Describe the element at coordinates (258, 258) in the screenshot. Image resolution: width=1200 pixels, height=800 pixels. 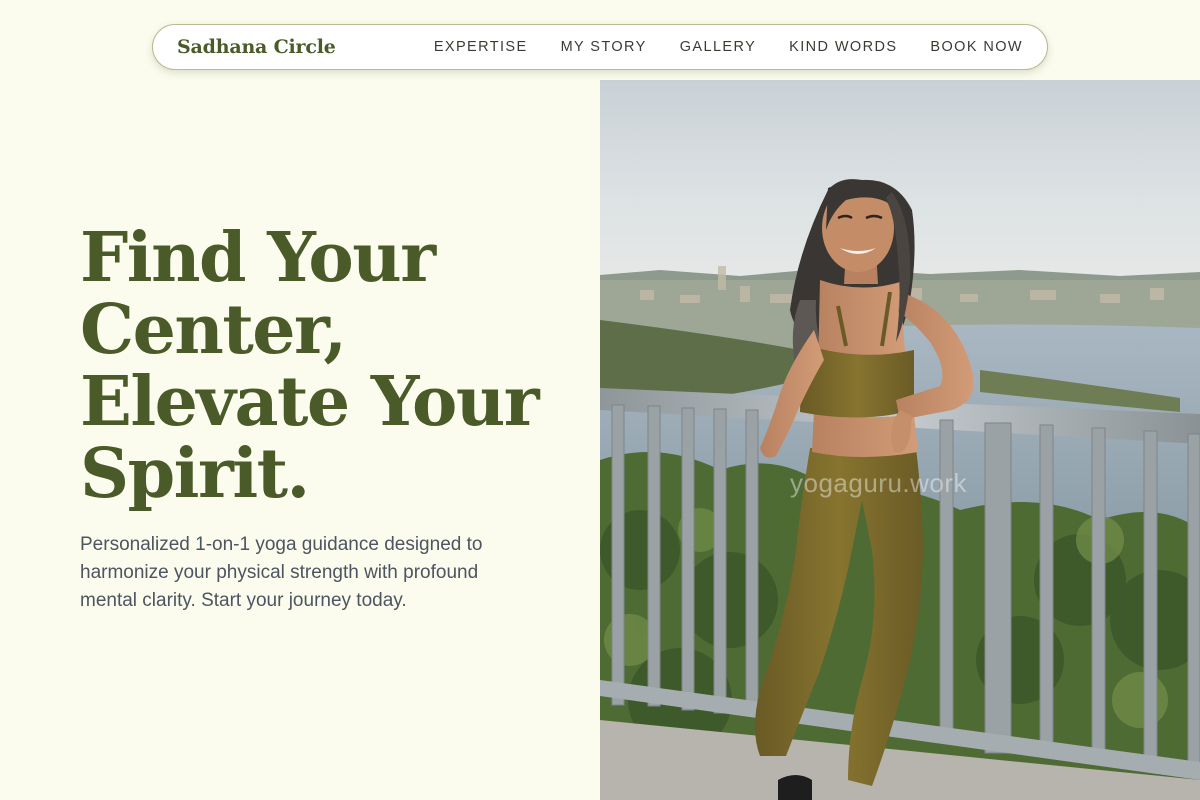
I see `hero-title-line: Find Your` at that location.